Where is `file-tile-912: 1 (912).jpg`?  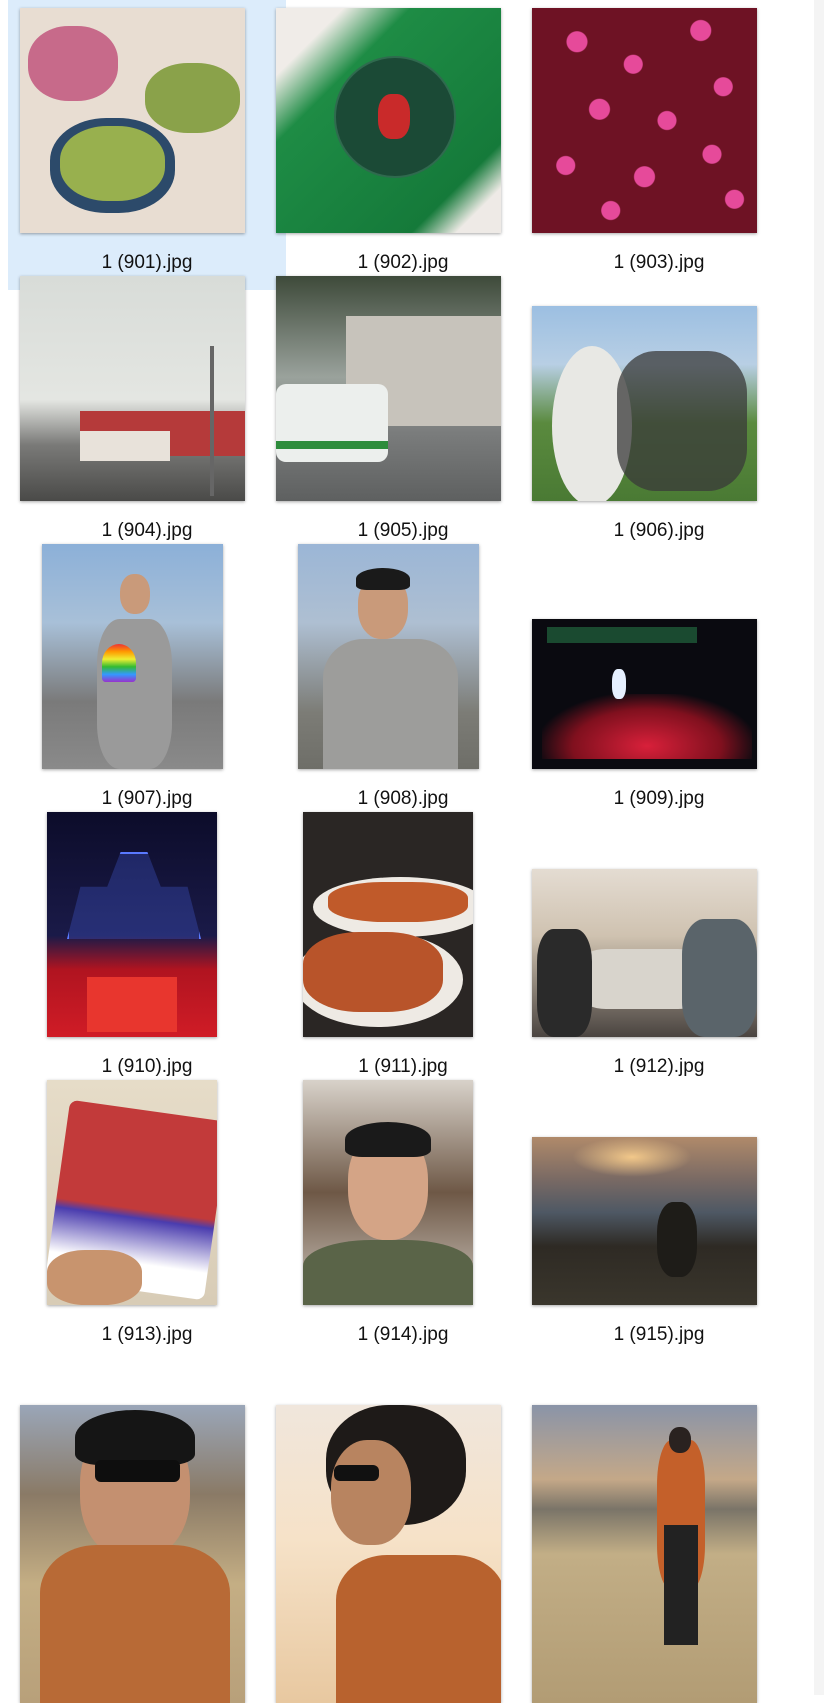
file-tile-912: 1 (912).jpg is located at coordinates (659, 949).